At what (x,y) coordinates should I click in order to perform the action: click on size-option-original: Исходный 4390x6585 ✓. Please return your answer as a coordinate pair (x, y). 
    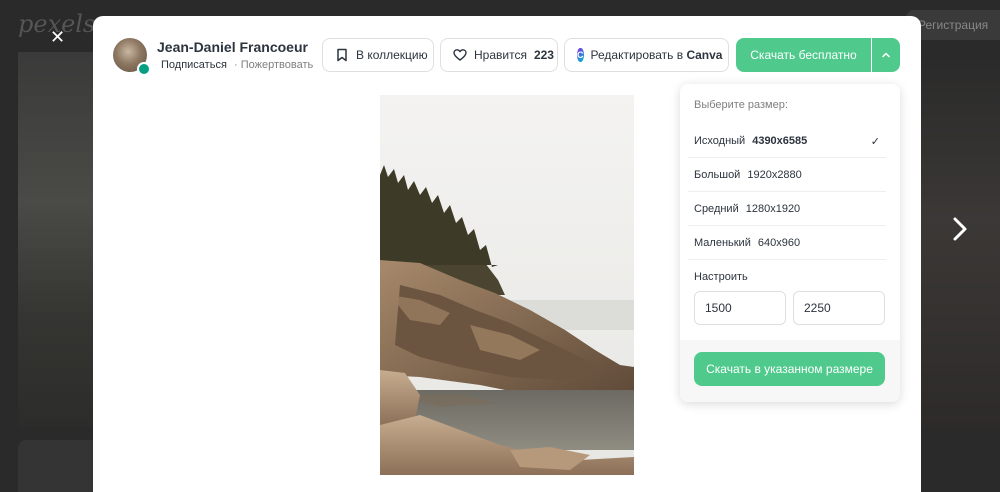
    Looking at the image, I should click on (787, 141).